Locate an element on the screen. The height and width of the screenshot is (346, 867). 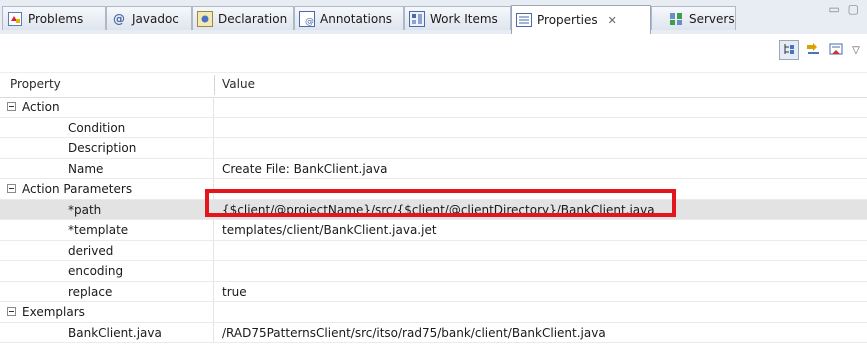
chevron-down-icon: ▽ is located at coordinates (856, 50).